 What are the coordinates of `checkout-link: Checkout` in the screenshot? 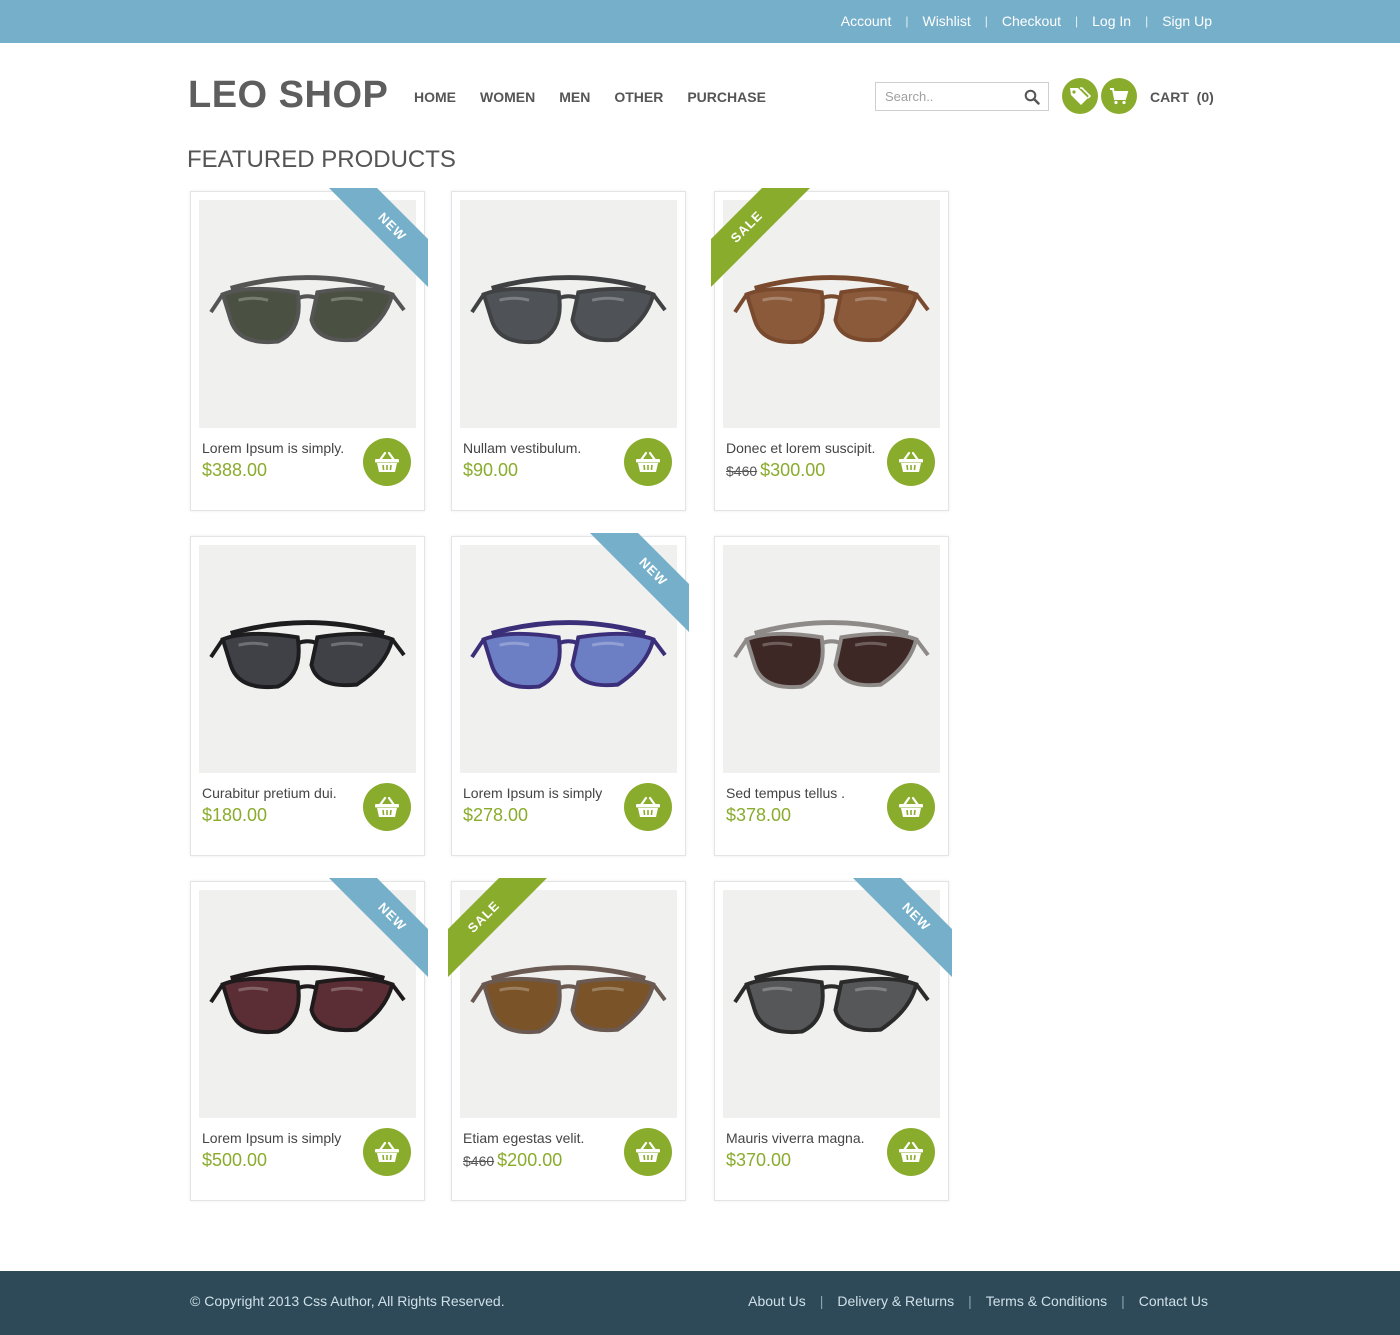 It's located at (1031, 21).